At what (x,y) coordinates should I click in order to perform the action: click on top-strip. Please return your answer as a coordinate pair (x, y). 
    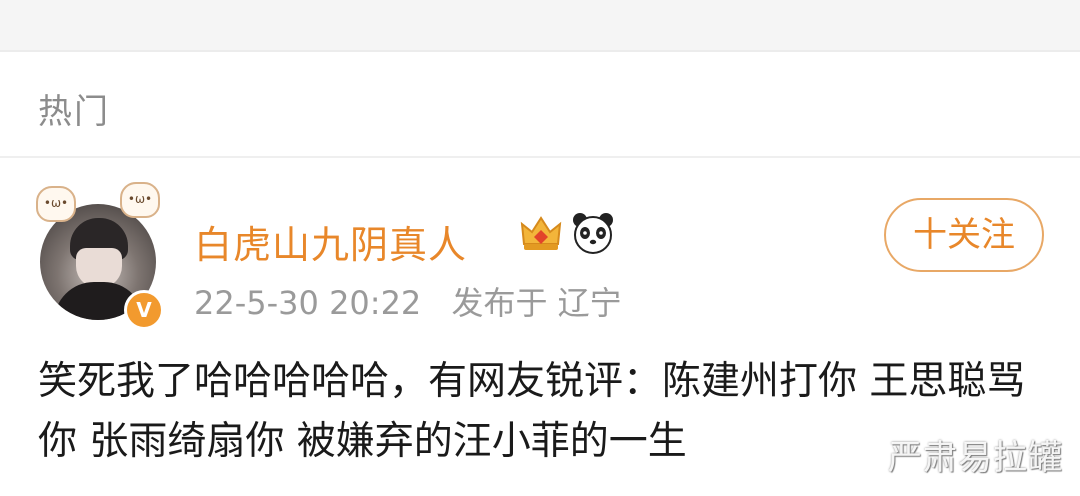
    Looking at the image, I should click on (540, 26).